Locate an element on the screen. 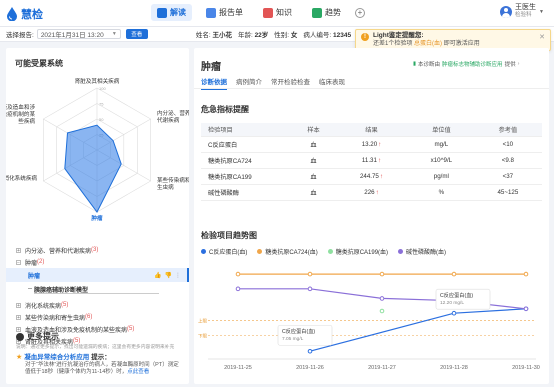  patient-age-field: 年龄: 22岁 is located at coordinates (253, 34).